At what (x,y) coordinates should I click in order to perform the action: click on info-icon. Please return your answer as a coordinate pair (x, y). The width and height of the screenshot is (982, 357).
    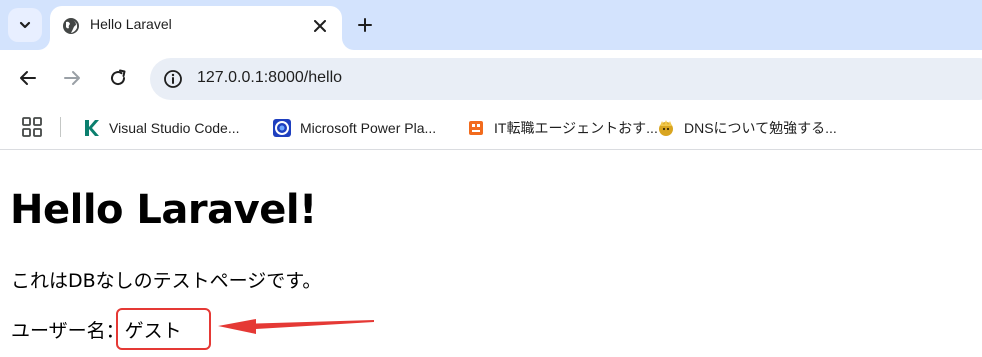
    Looking at the image, I should click on (173, 79).